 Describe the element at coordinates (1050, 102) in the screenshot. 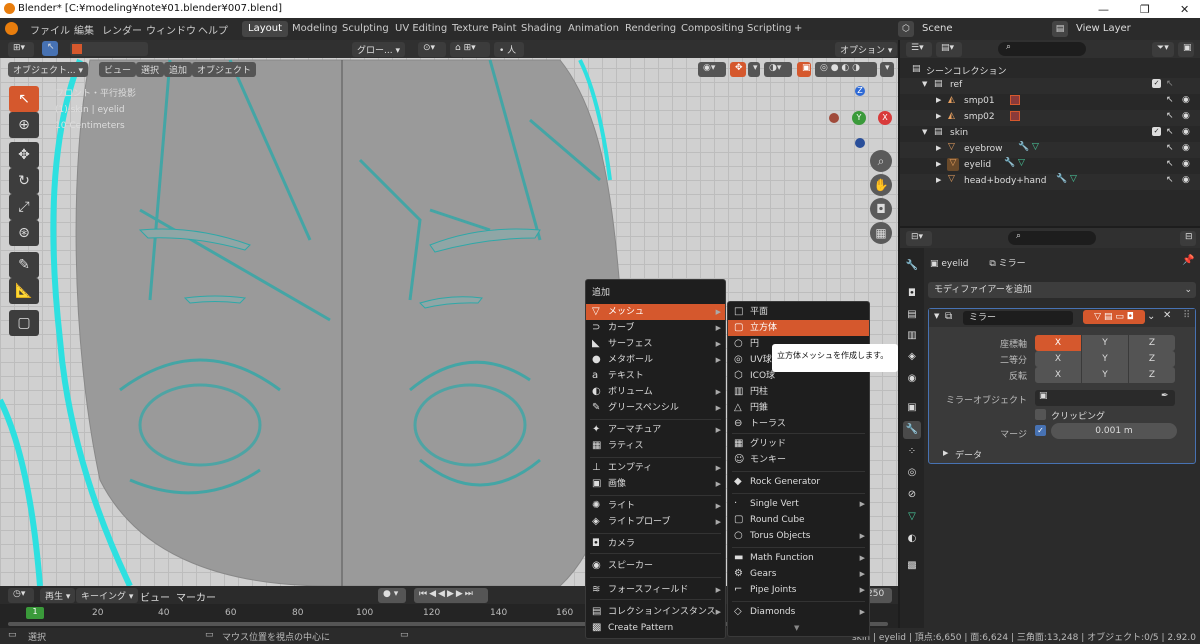

I see `outliner-item-smp01: ▶ ◭ smp01 ↖ ◉` at that location.